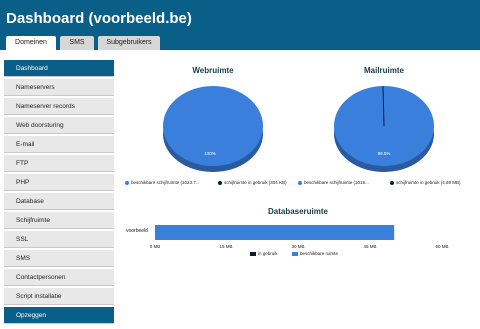  I want to click on sidebar-item-schijfruimte: Schijfruimte, so click(59, 220).